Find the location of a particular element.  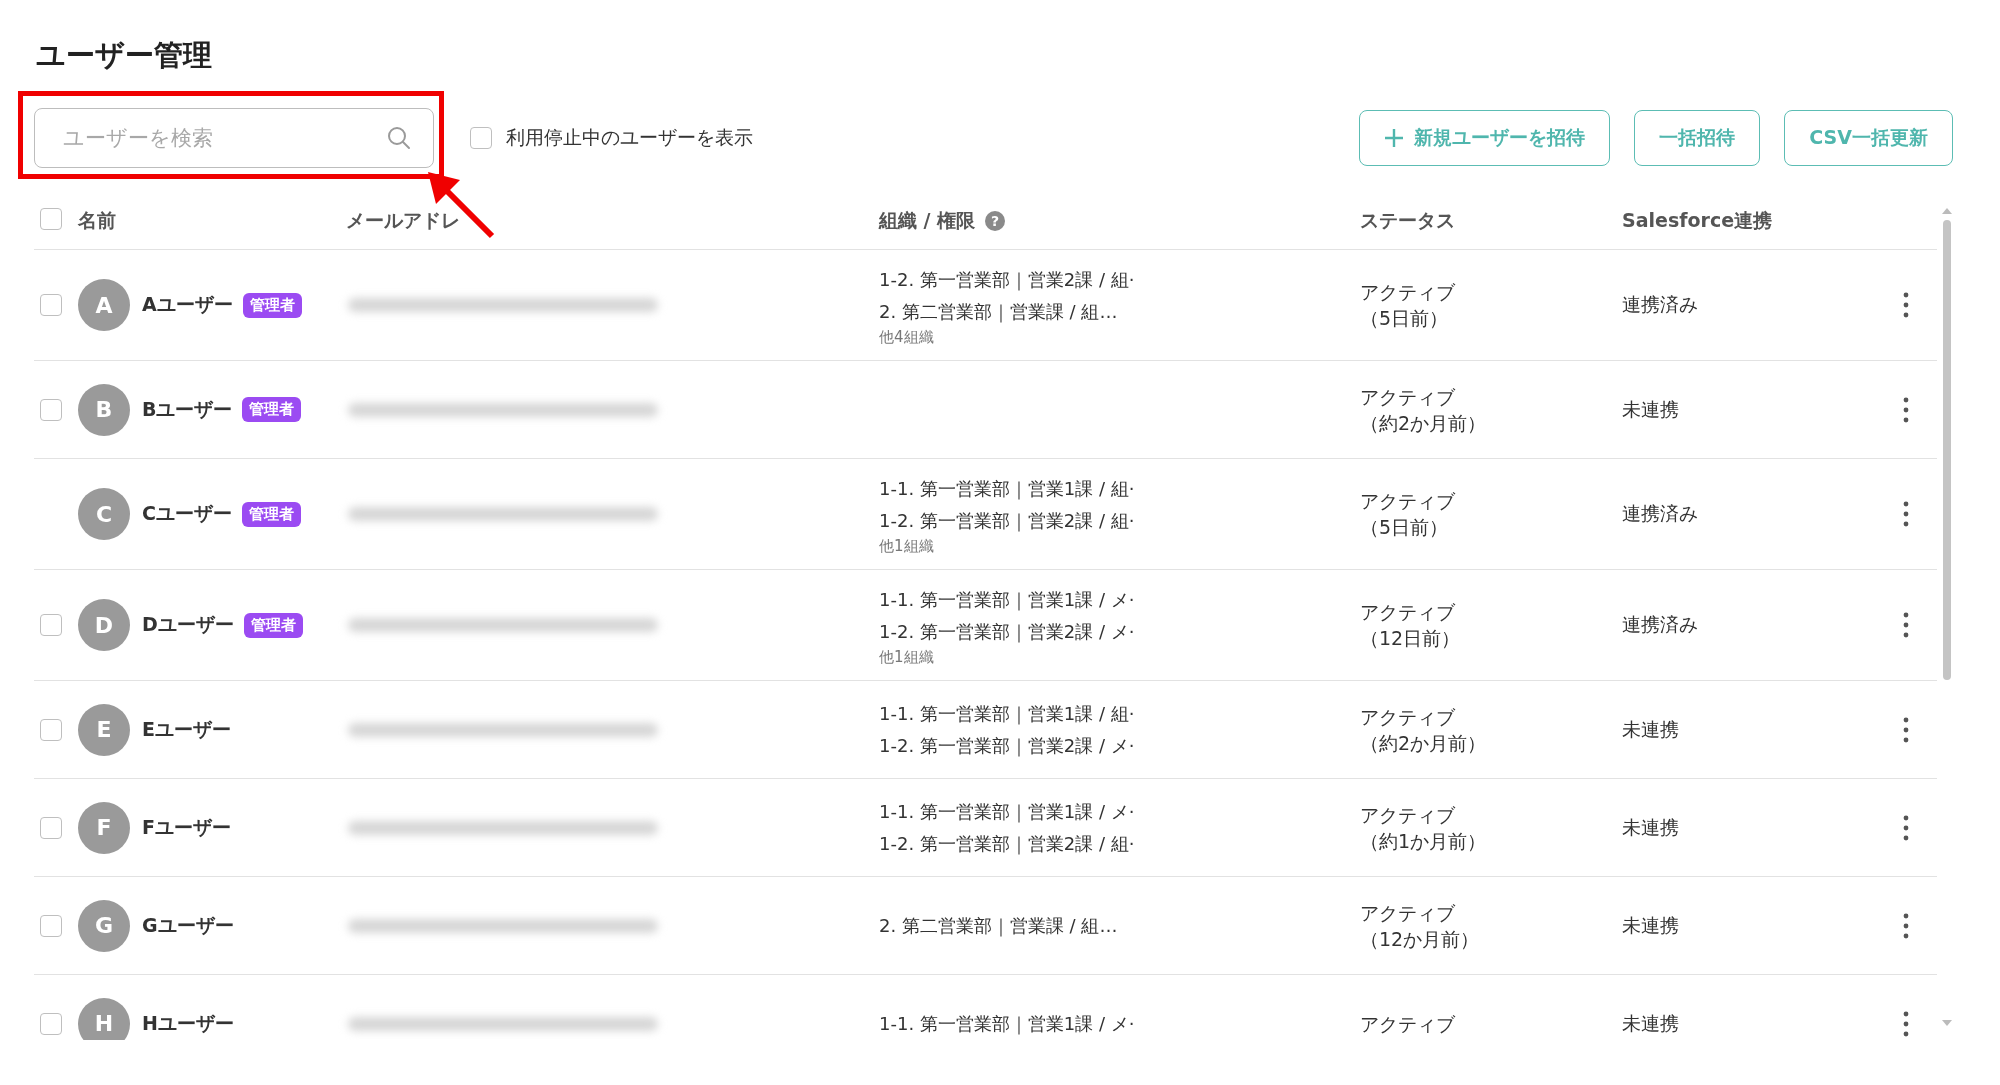

user-name: Dユーザー is located at coordinates (188, 624).